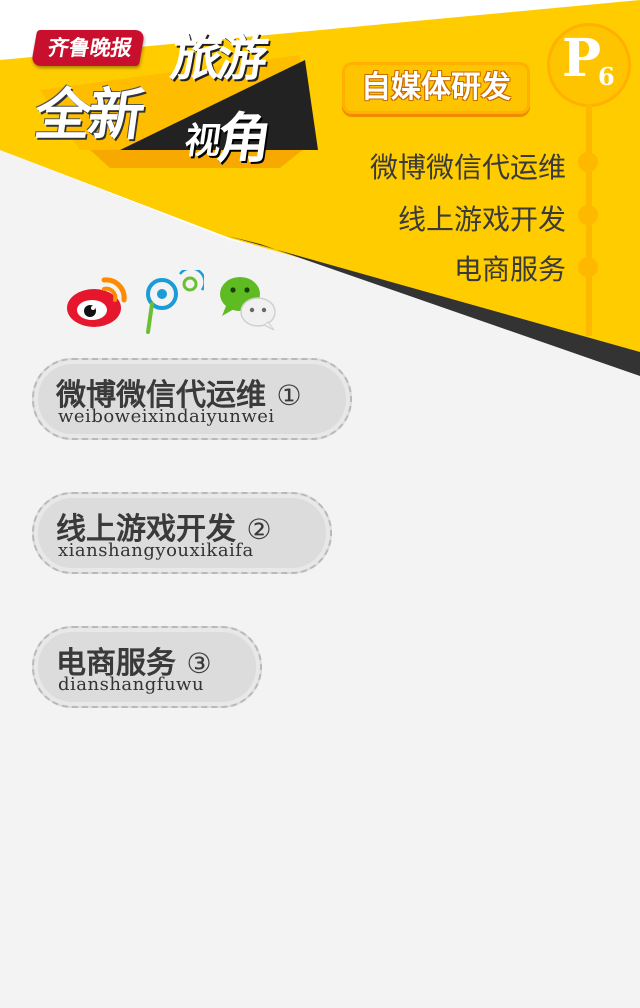  Describe the element at coordinates (436, 88) in the screenshot. I see `section-tag: 自媒体研发` at that location.